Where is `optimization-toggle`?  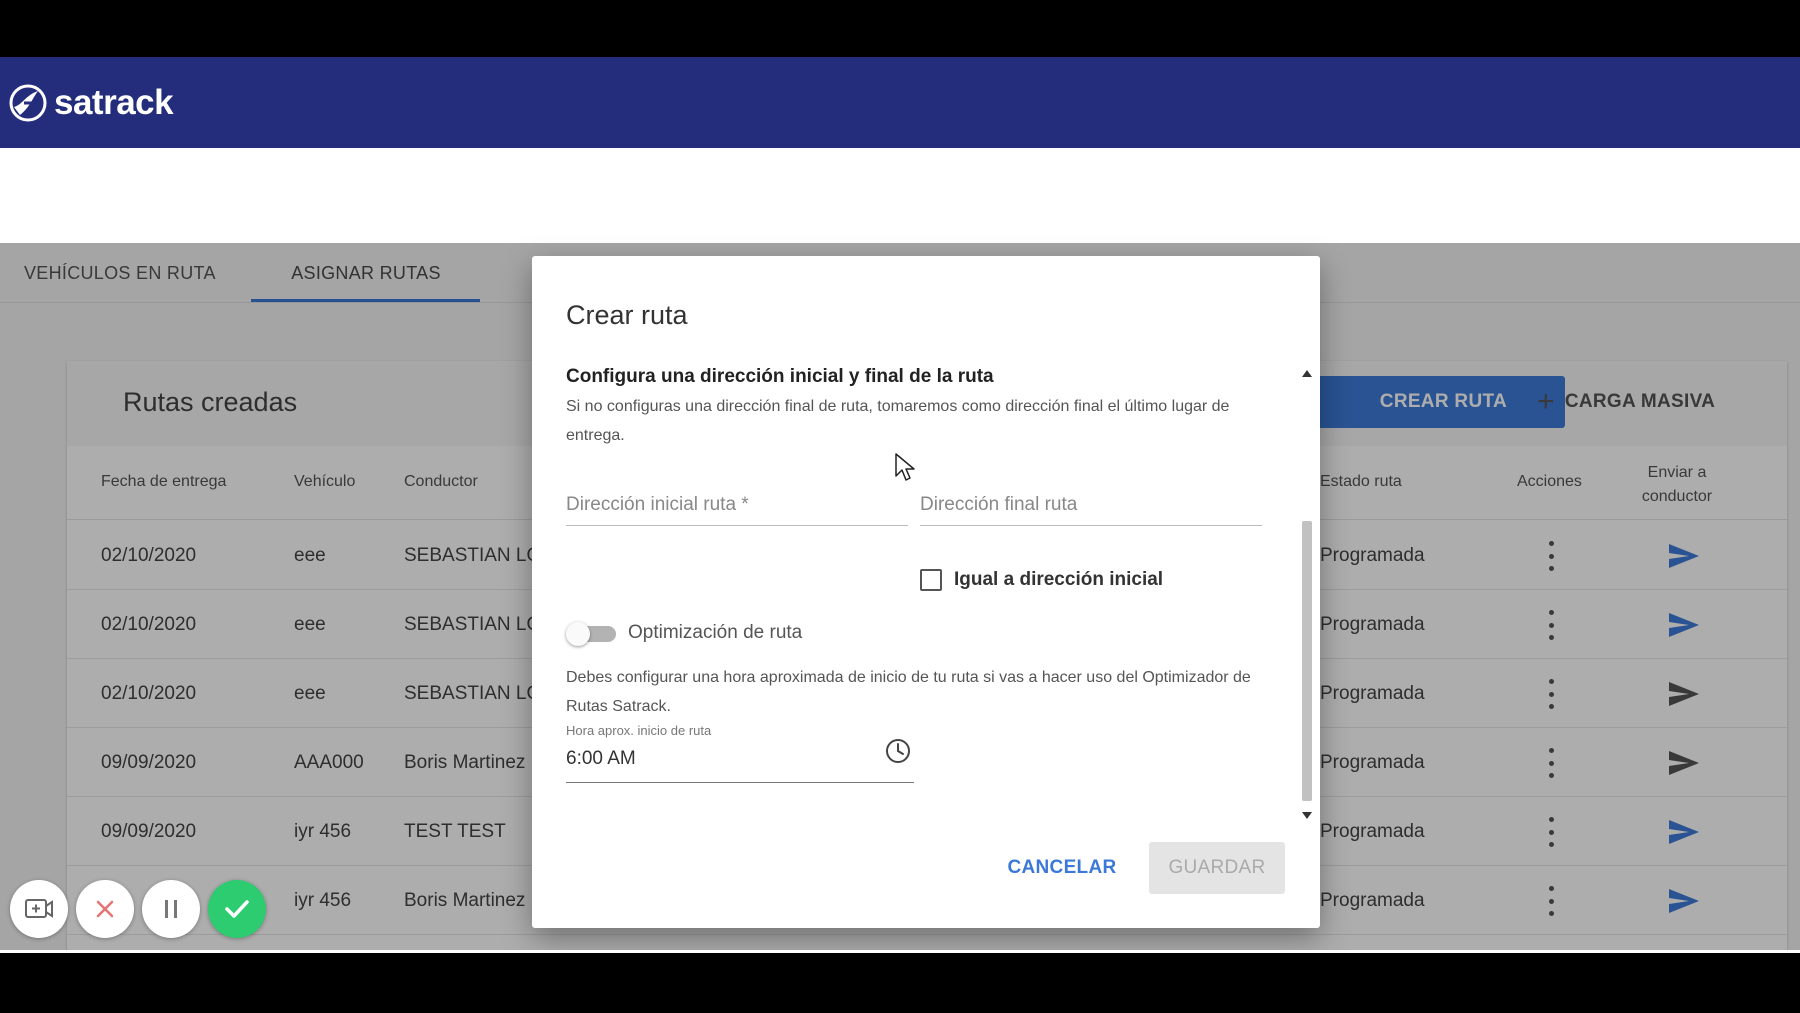
optimization-toggle is located at coordinates (591, 634).